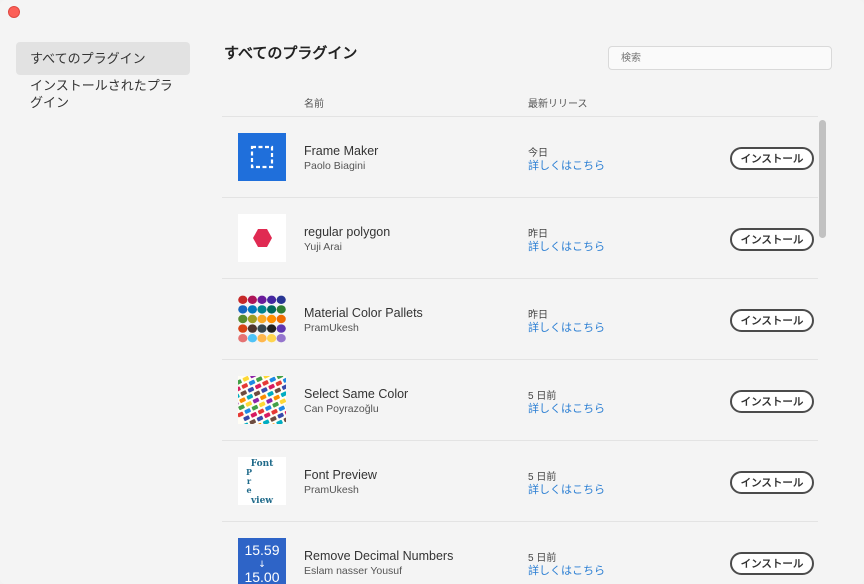 The height and width of the screenshot is (584, 864). What do you see at coordinates (14, 12) in the screenshot?
I see `close-window-button` at bounding box center [14, 12].